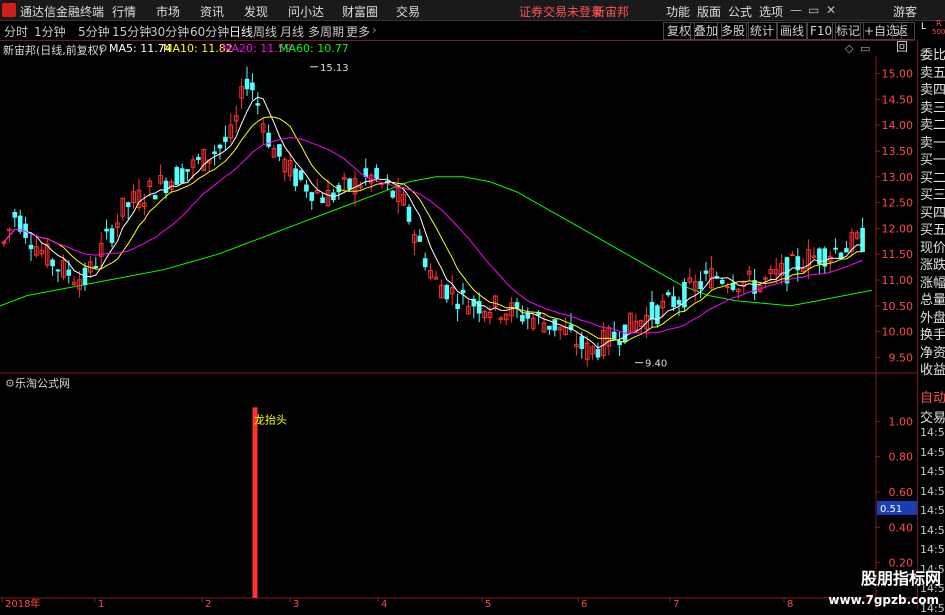 The height and width of the screenshot is (615, 945). Describe the element at coordinates (265, 31) in the screenshot. I see `period-weekly: 周线` at that location.